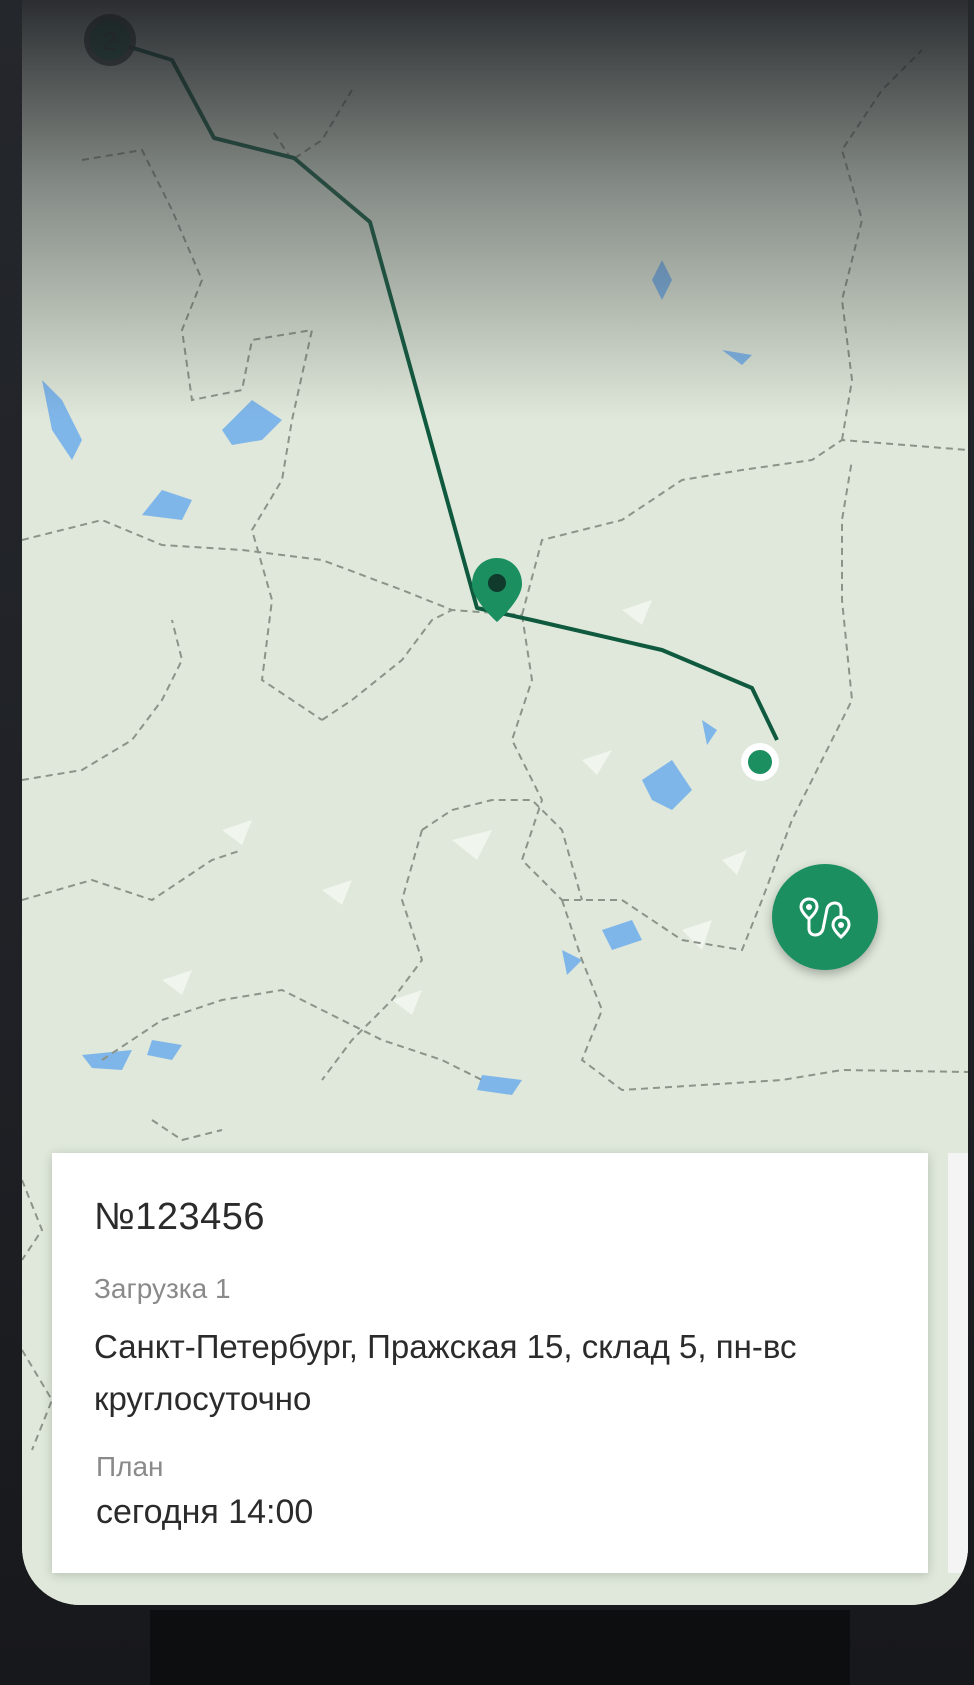 The height and width of the screenshot is (1685, 974). I want to click on stop-label: Загрузка 1, so click(162, 1288).